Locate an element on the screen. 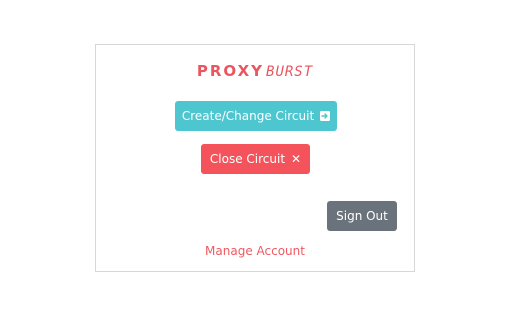 The height and width of the screenshot is (320, 512). enter-icon is located at coordinates (325, 116).